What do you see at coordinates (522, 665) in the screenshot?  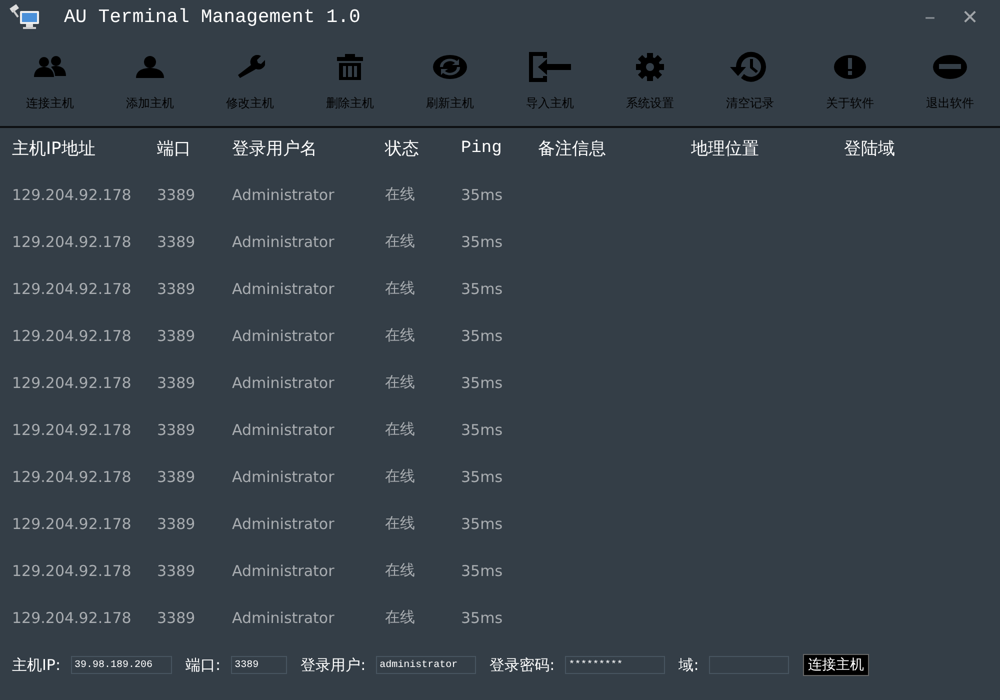 I see `field-label: 登录密码:` at bounding box center [522, 665].